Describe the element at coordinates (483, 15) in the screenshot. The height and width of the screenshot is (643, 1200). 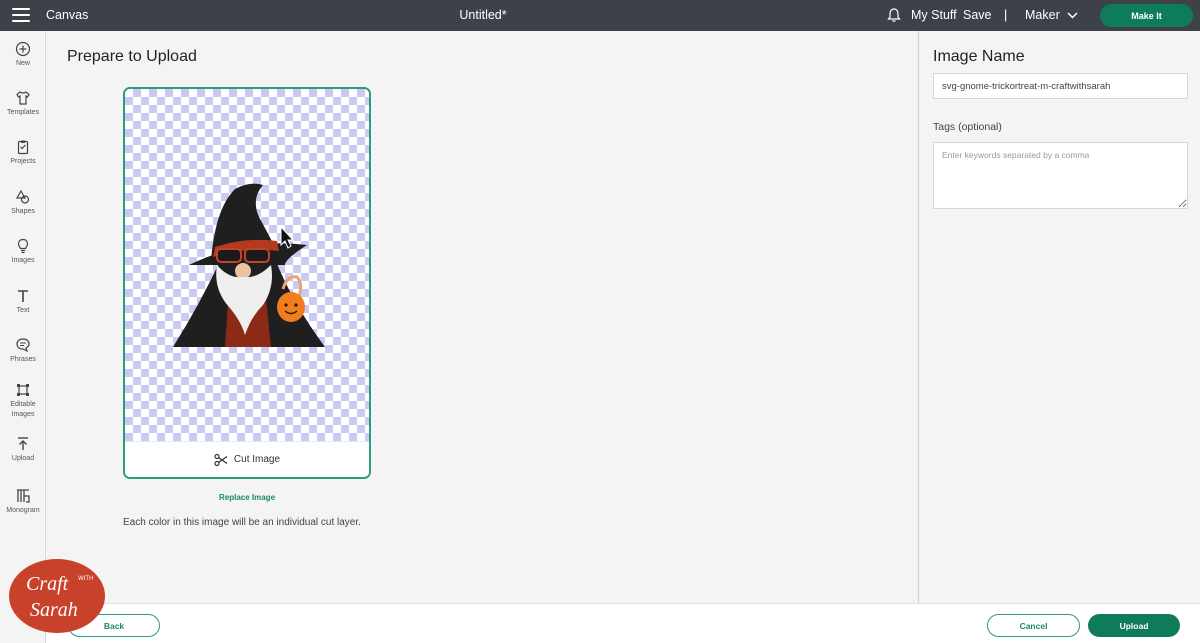
I see `document-title: Untitled*` at that location.